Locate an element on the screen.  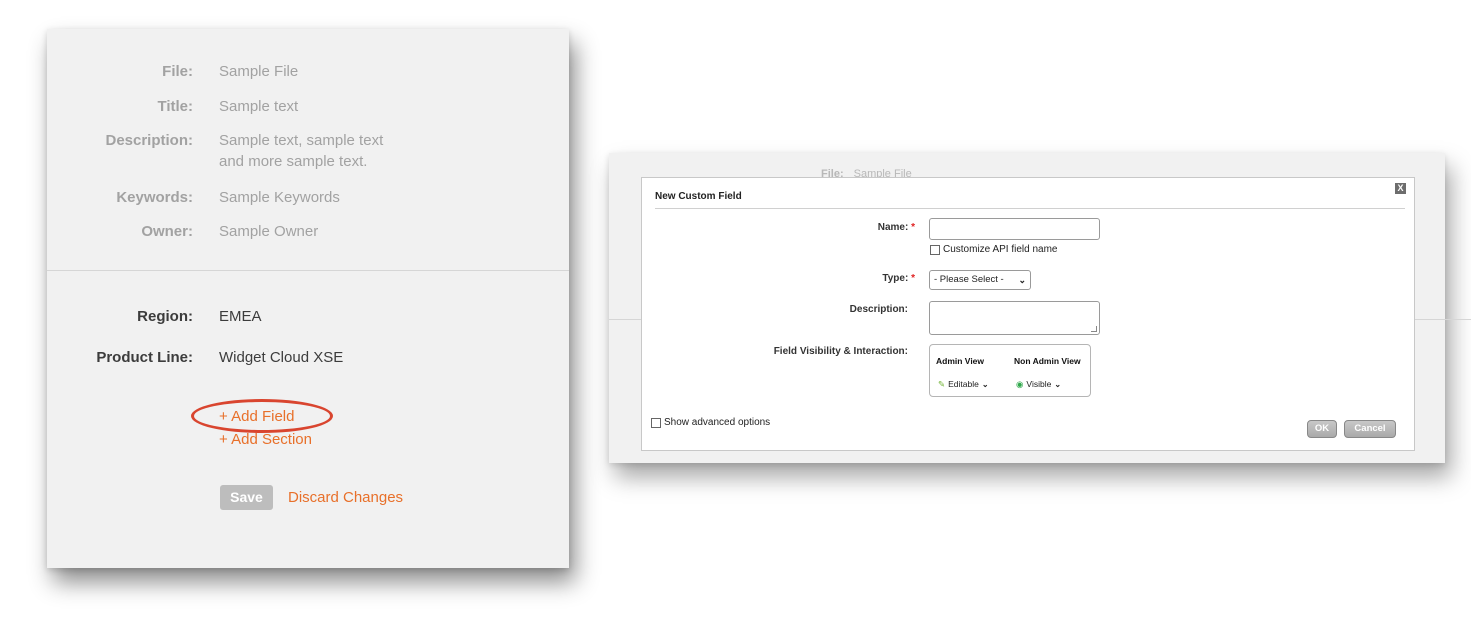
title-label: Title: is located at coordinates (175, 106).